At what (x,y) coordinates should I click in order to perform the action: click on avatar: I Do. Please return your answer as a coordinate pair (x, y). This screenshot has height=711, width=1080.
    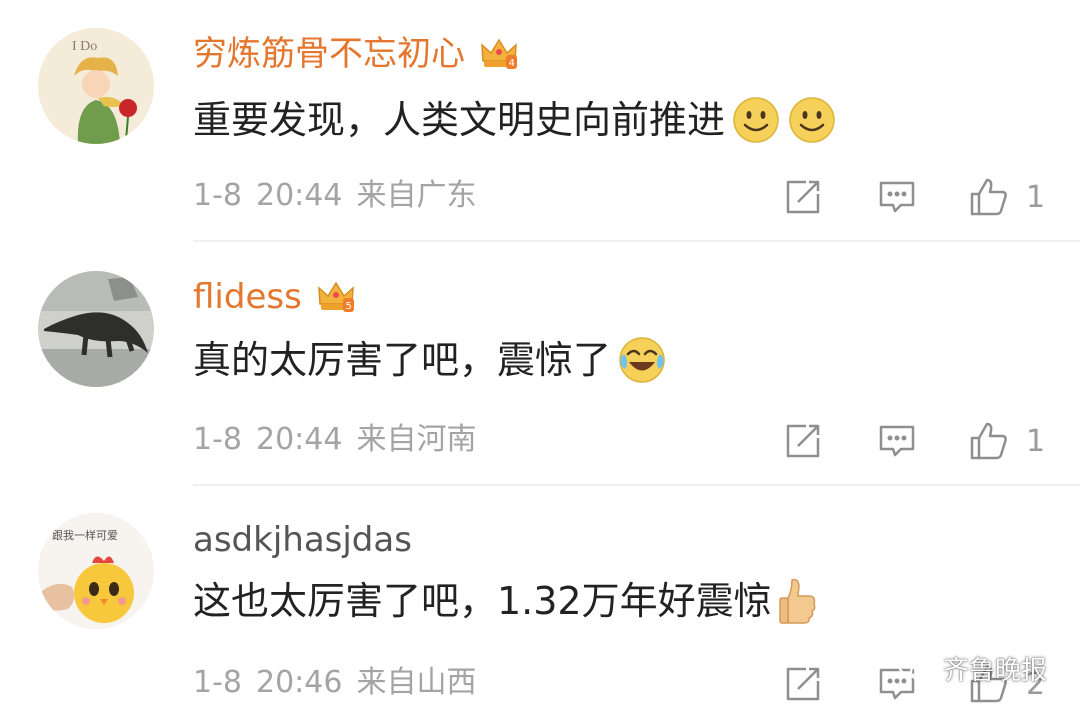
    Looking at the image, I should click on (96, 86).